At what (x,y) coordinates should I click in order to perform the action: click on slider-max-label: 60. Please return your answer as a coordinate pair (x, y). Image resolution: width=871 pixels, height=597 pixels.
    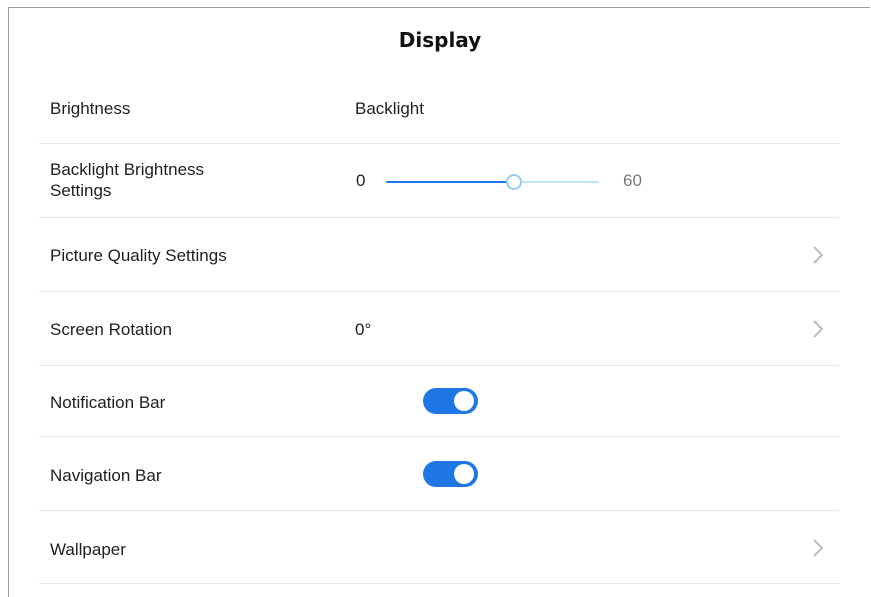
    Looking at the image, I should click on (632, 180).